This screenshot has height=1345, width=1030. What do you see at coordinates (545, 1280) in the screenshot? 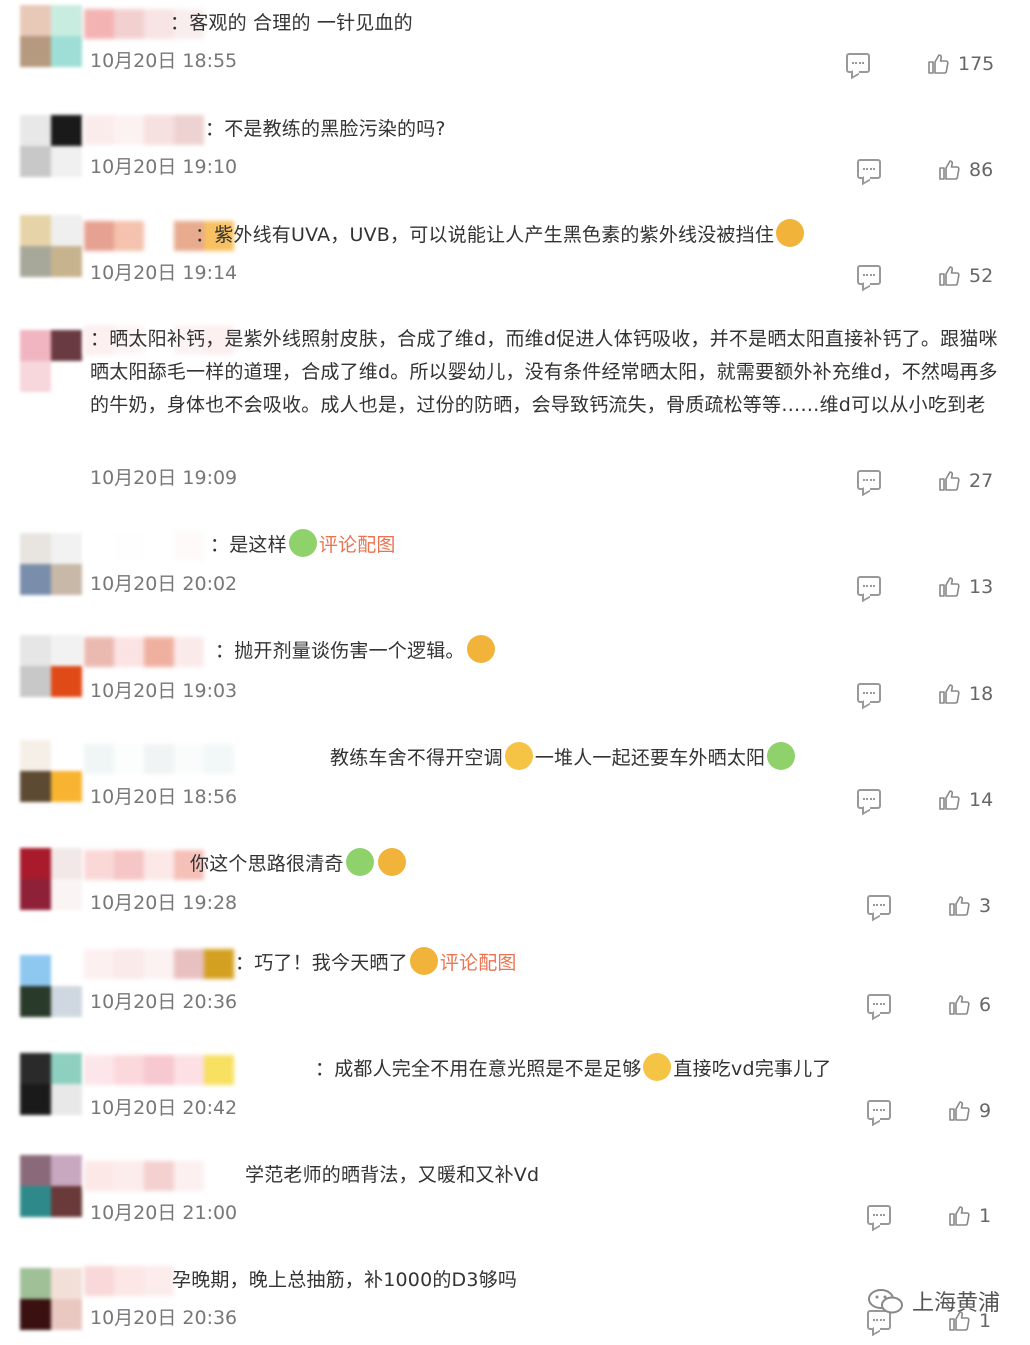
I see `comment-text: 孕晚期，晚上总抽筋，补1000的D3够吗` at bounding box center [545, 1280].